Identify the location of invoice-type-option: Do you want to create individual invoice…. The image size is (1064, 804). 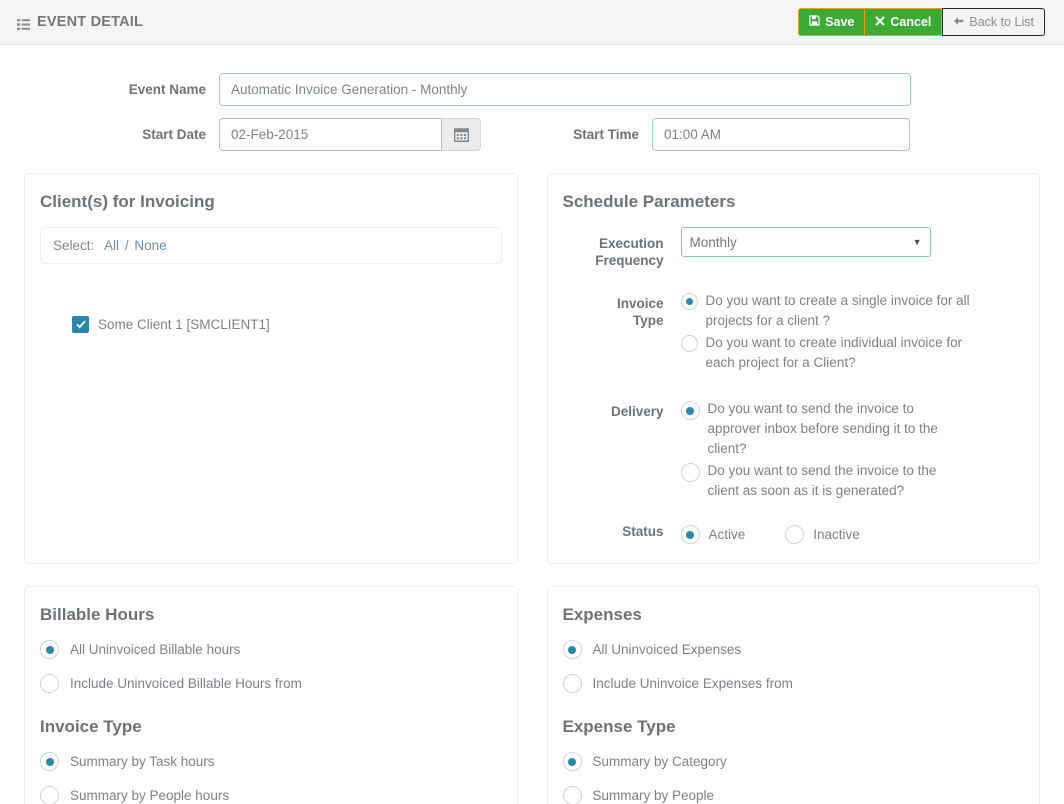
(830, 353).